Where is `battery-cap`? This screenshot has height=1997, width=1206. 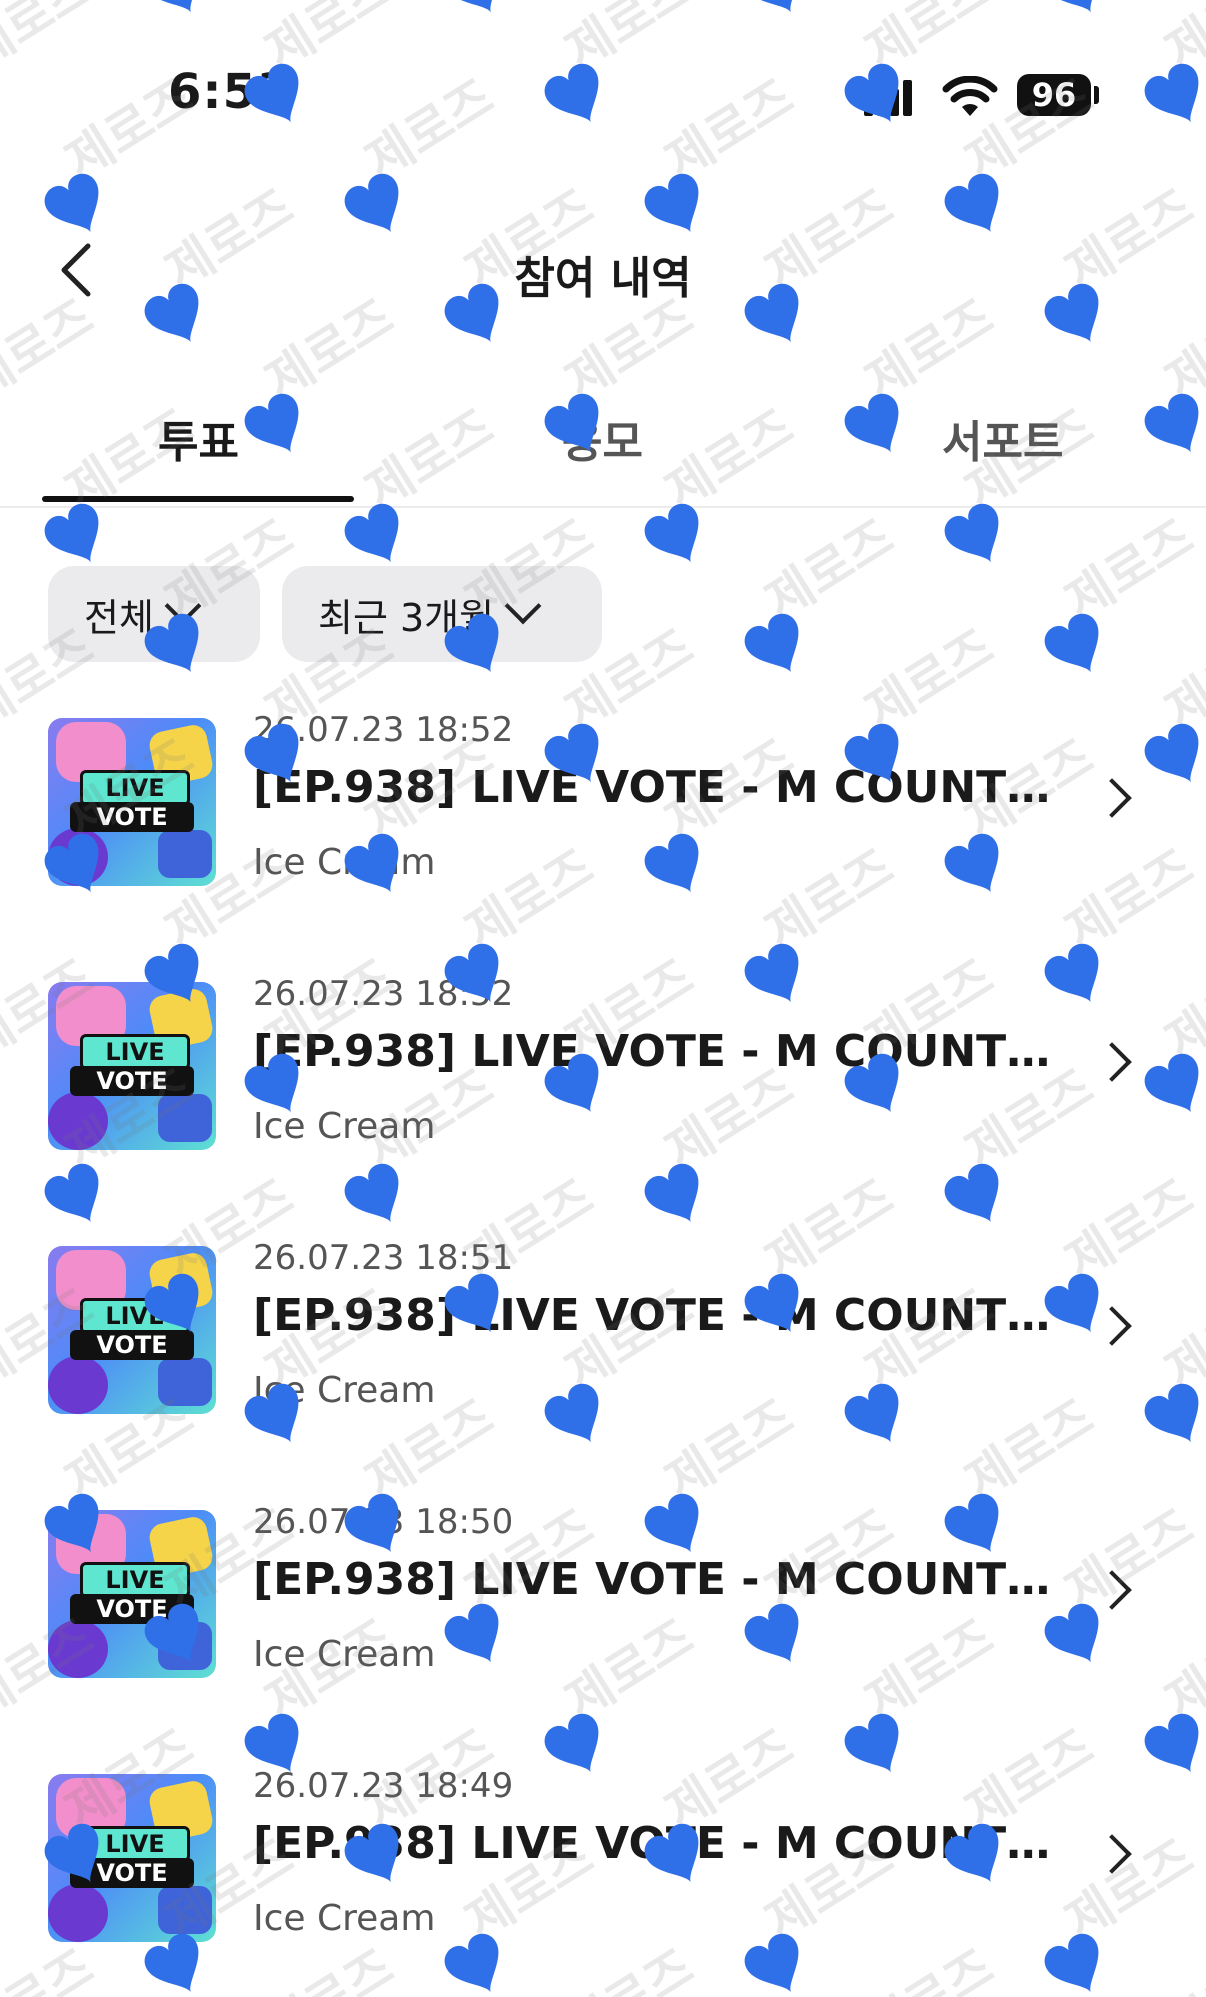
battery-cap is located at coordinates (1096, 95).